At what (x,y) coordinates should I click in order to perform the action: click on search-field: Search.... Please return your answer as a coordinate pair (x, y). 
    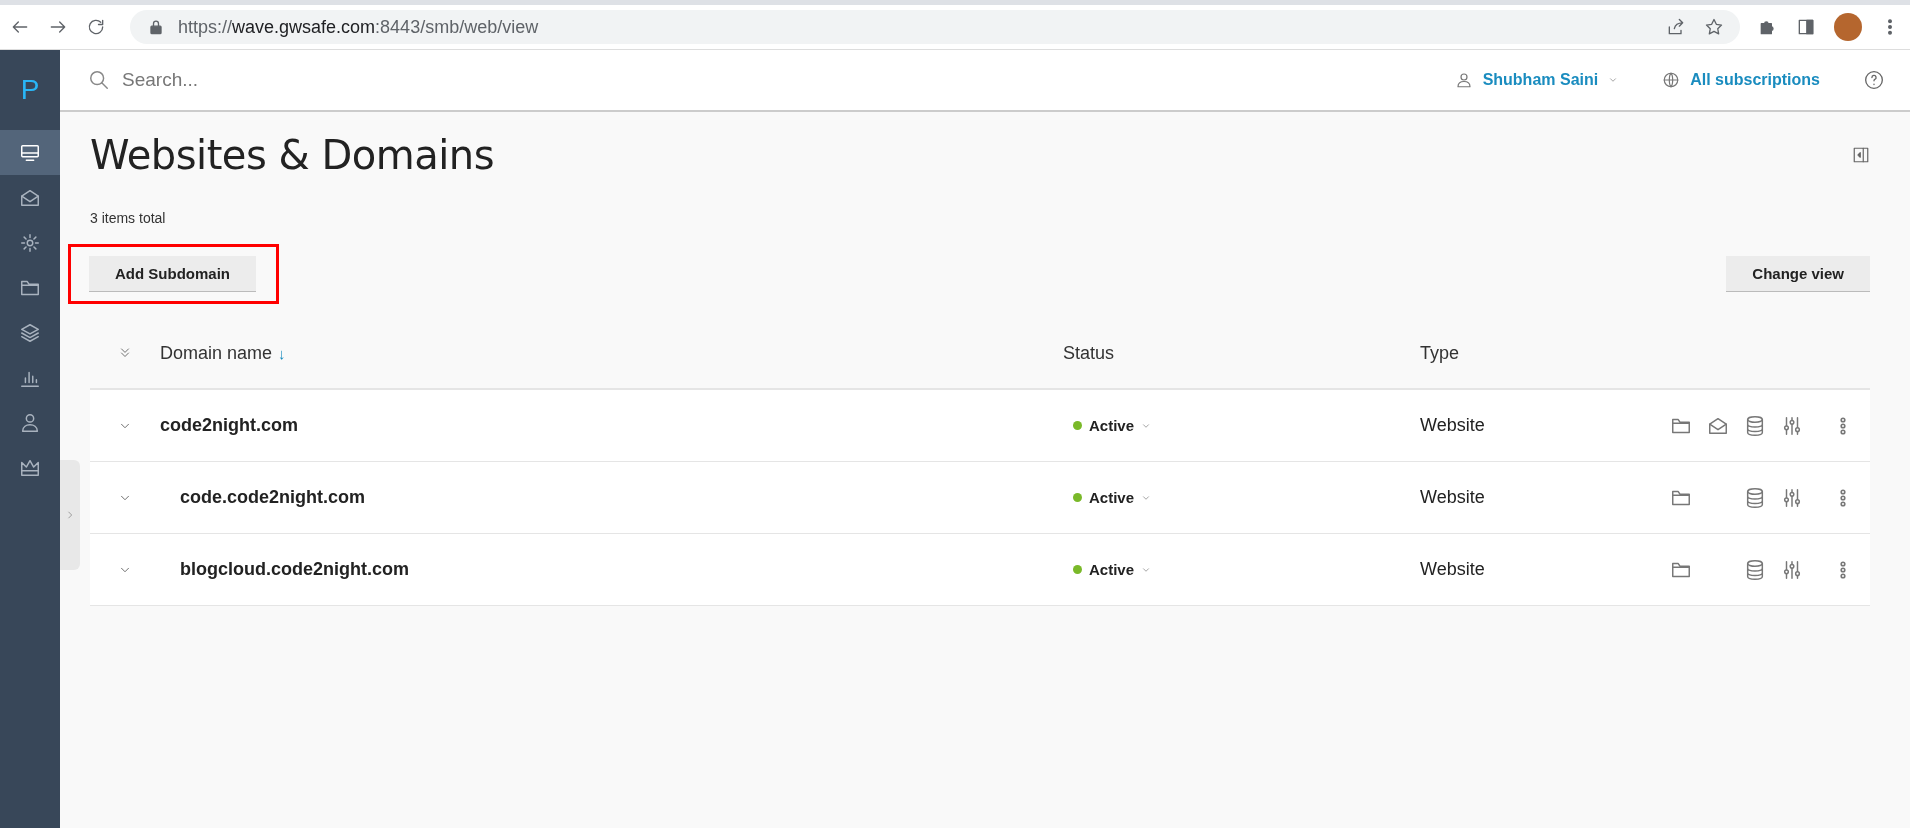
    Looking at the image, I should click on (272, 80).